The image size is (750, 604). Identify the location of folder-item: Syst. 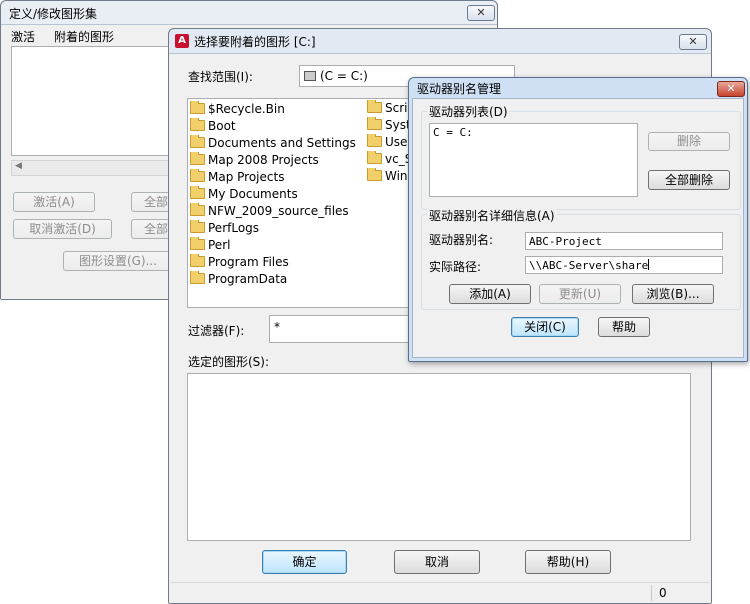
(390, 125).